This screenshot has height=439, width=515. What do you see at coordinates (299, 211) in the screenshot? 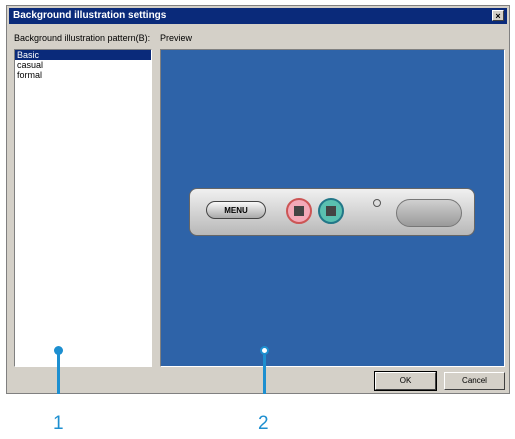
I see `photo-icon` at bounding box center [299, 211].